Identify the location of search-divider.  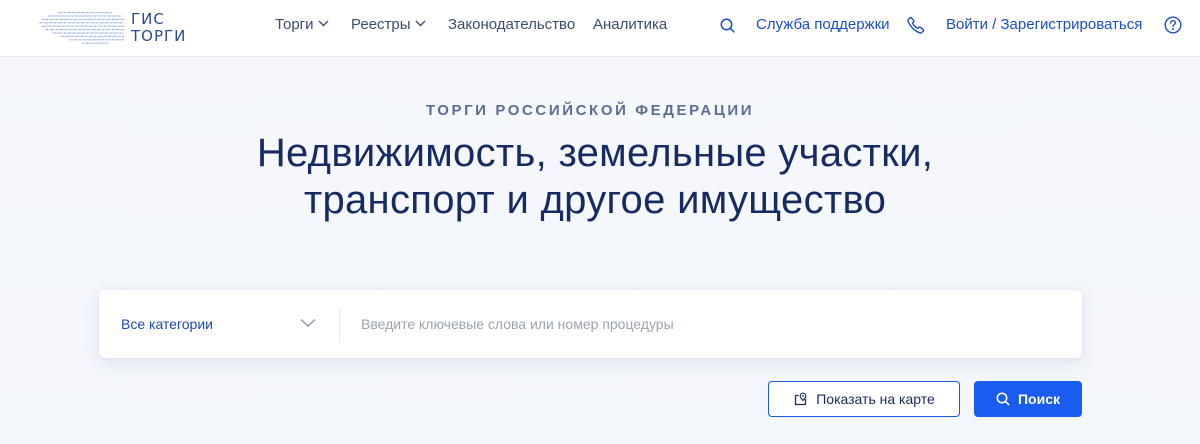
(339, 325).